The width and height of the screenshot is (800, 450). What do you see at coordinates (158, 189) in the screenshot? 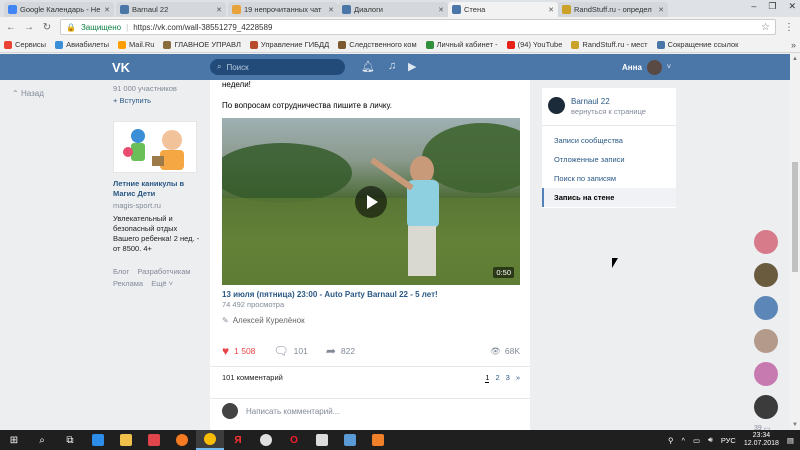
I see `ad-title: Летние каникулы в Магис Дети` at bounding box center [158, 189].